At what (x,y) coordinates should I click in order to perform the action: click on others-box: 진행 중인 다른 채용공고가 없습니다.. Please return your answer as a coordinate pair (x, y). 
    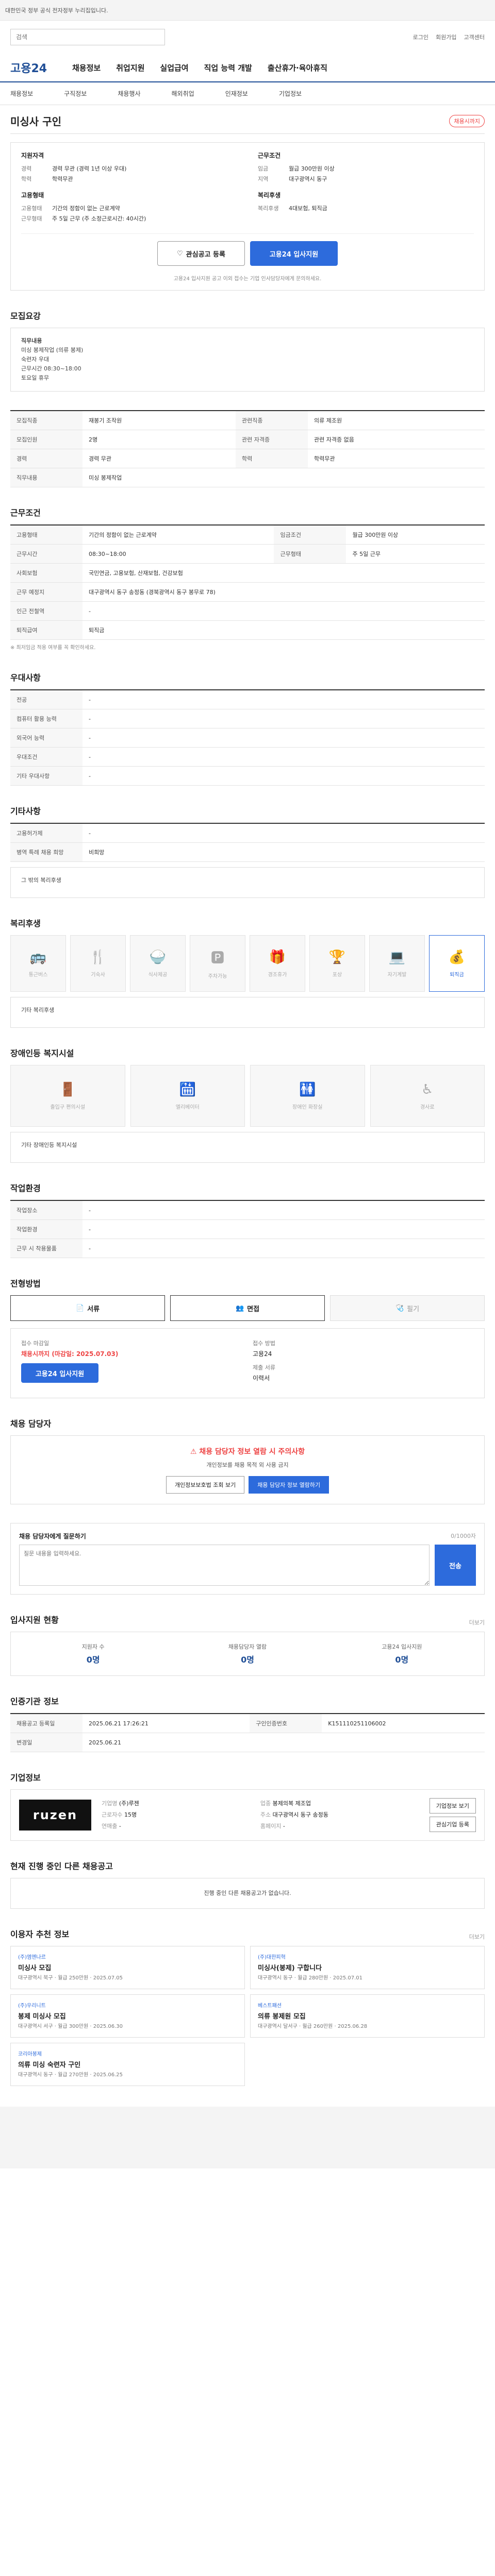
    Looking at the image, I should click on (247, 1893).